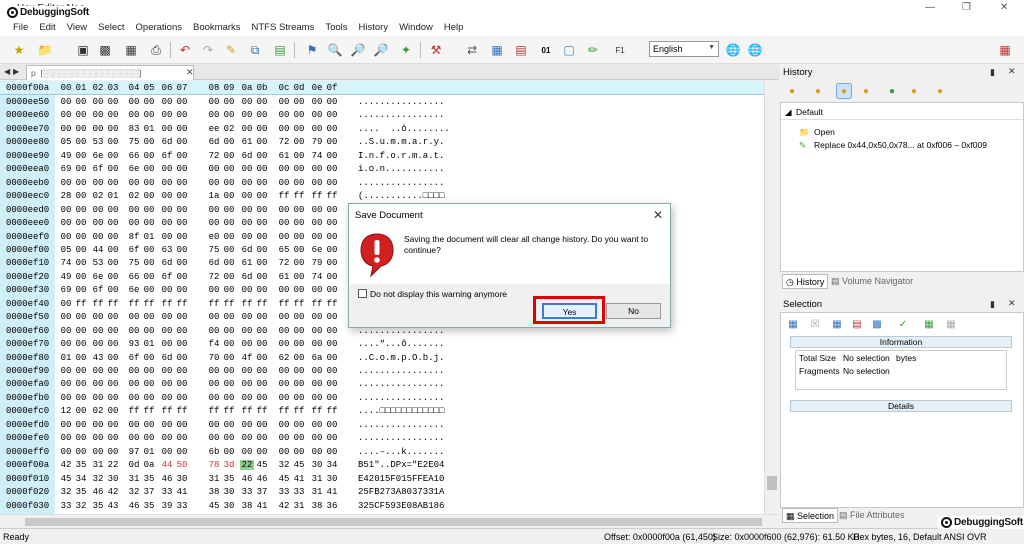 Image resolution: width=1024 pixels, height=544 pixels. What do you see at coordinates (472, 50) in the screenshot?
I see `compare-icon: ⇄` at bounding box center [472, 50].